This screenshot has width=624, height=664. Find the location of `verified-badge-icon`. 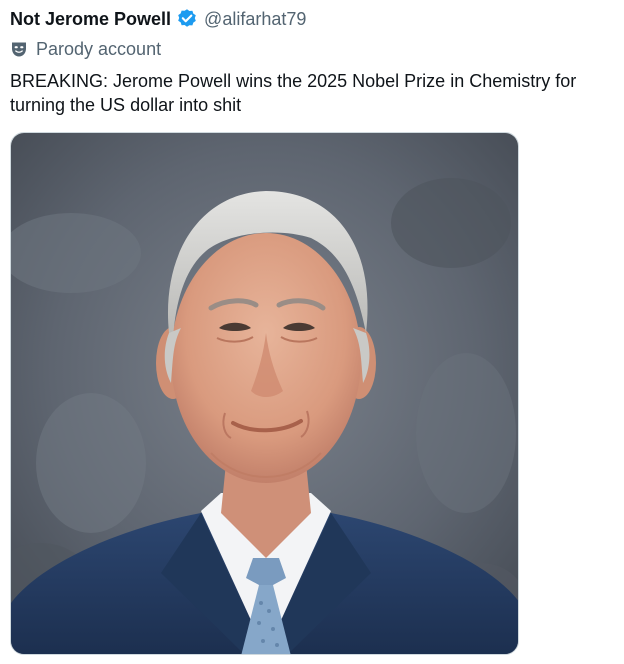

verified-badge-icon is located at coordinates (187, 19).